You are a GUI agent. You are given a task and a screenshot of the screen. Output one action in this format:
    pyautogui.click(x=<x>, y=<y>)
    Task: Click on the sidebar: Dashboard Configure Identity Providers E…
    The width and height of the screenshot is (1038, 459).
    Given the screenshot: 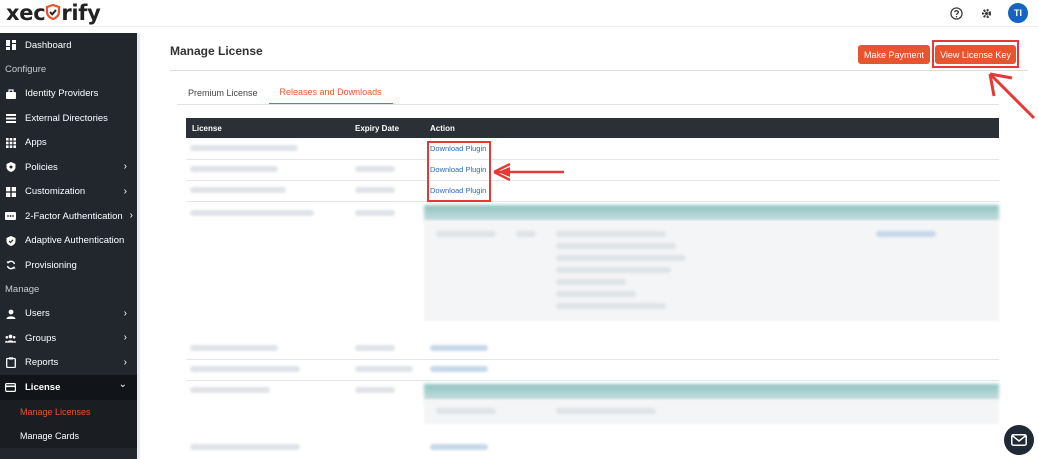 What is the action you would take?
    pyautogui.click(x=70, y=246)
    